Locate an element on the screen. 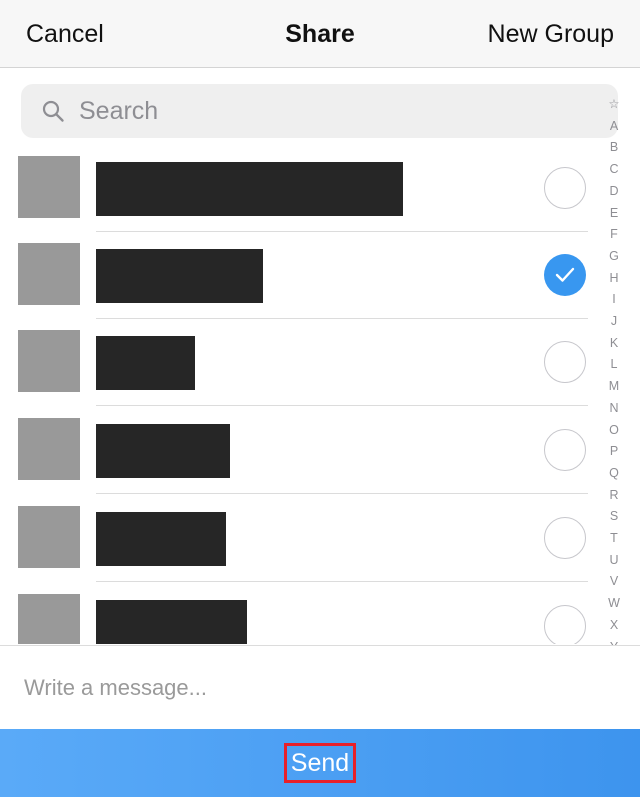 The image size is (640, 797). index-letter: Q is located at coordinates (614, 474).